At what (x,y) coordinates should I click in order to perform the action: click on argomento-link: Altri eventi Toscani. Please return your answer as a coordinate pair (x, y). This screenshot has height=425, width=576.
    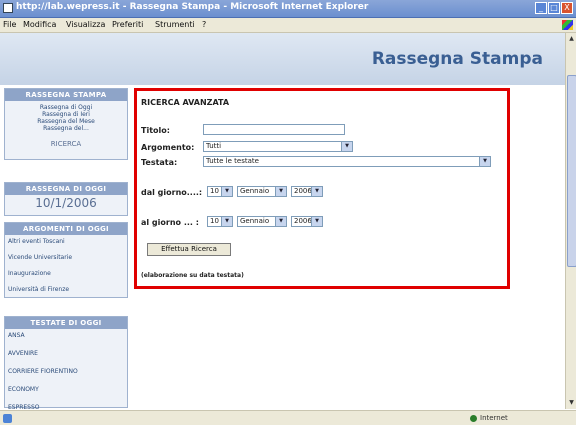
    Looking at the image, I should click on (66, 242).